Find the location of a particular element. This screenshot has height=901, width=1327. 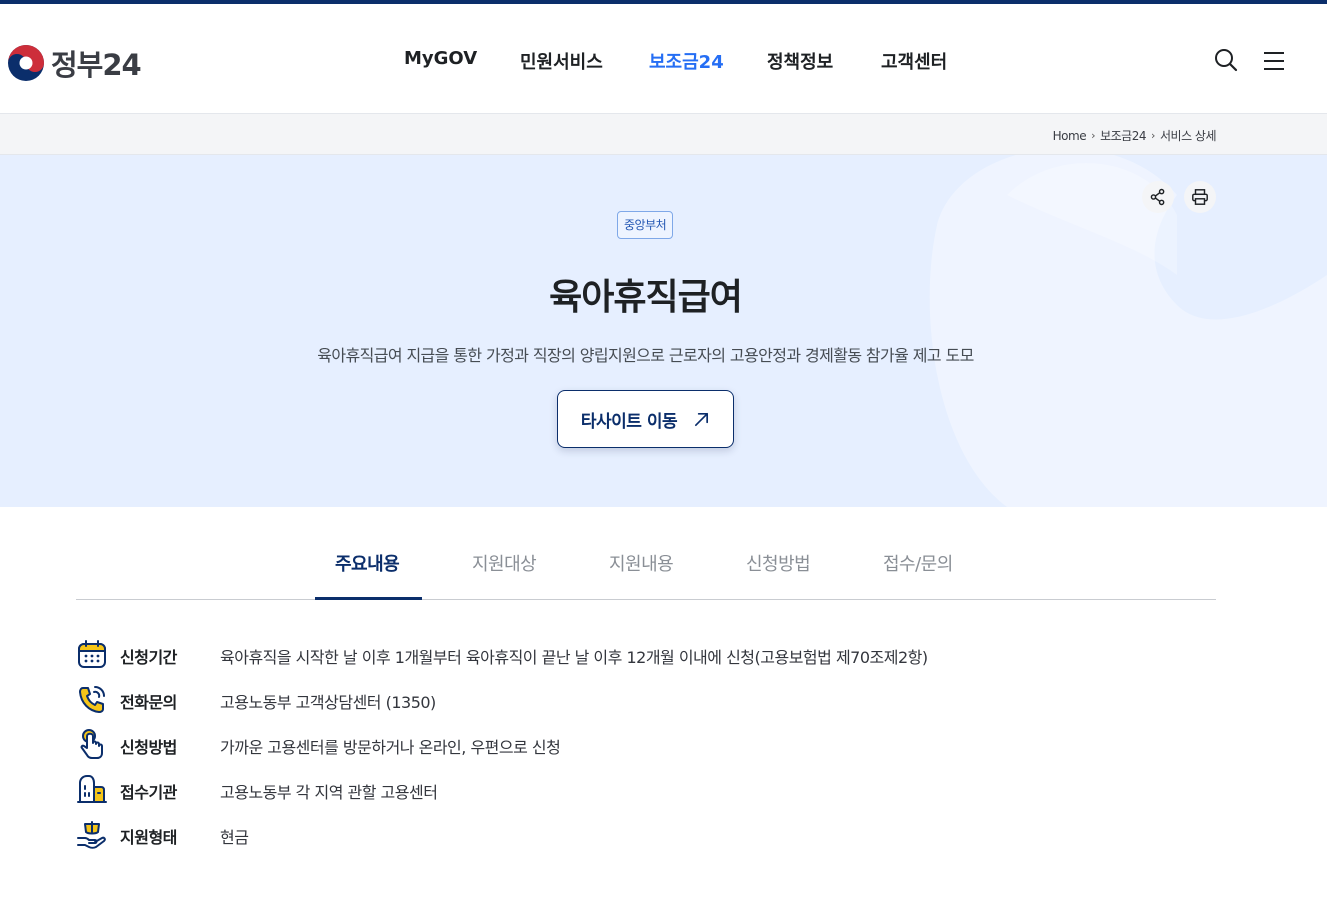

summary-label: 지원형태 is located at coordinates (148, 837).